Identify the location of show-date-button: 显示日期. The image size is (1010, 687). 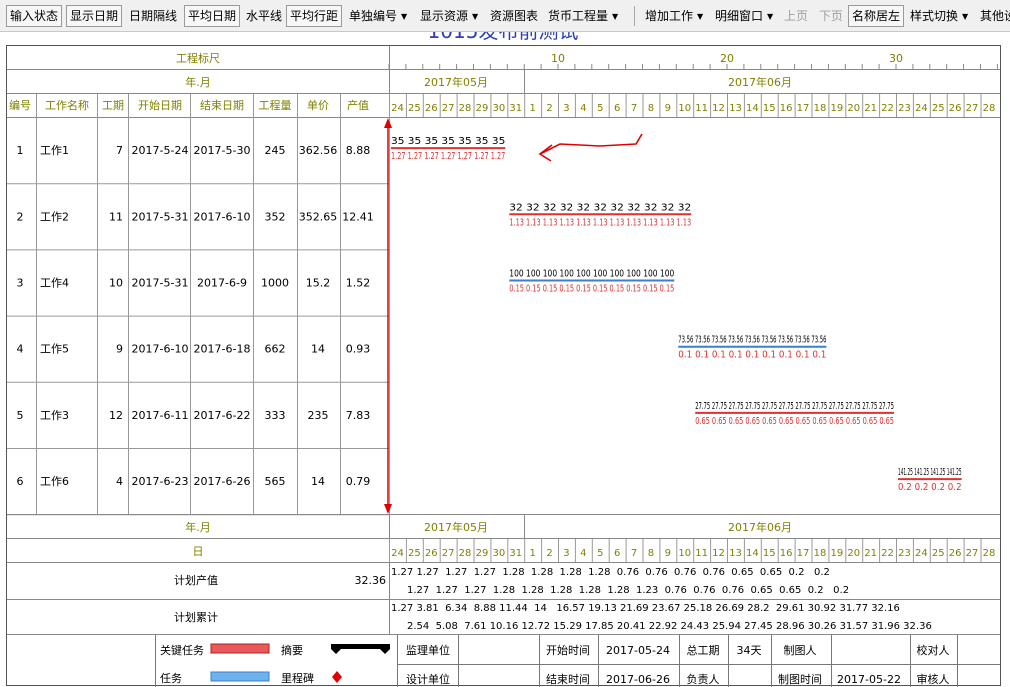
(94, 16).